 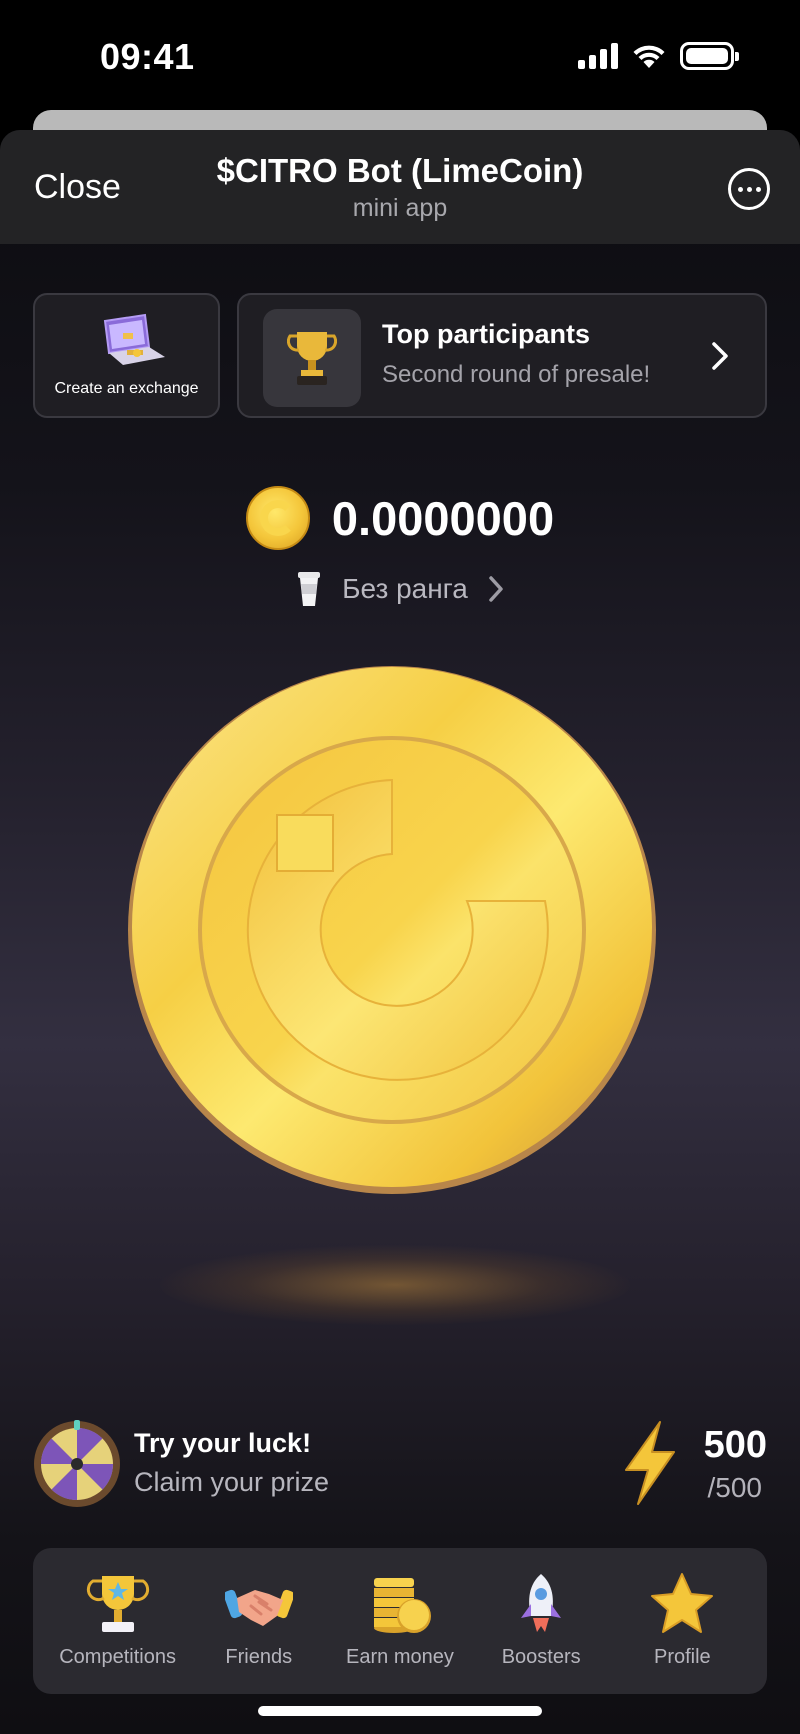 I want to click on top-participants-subtitle: Second round of presale!, so click(x=516, y=374).